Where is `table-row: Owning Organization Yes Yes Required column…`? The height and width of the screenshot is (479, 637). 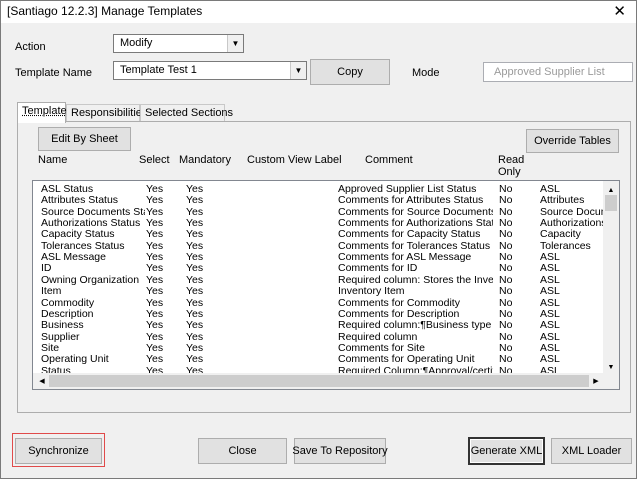 table-row: Owning Organization Yes Yes Required column… is located at coordinates (319, 280).